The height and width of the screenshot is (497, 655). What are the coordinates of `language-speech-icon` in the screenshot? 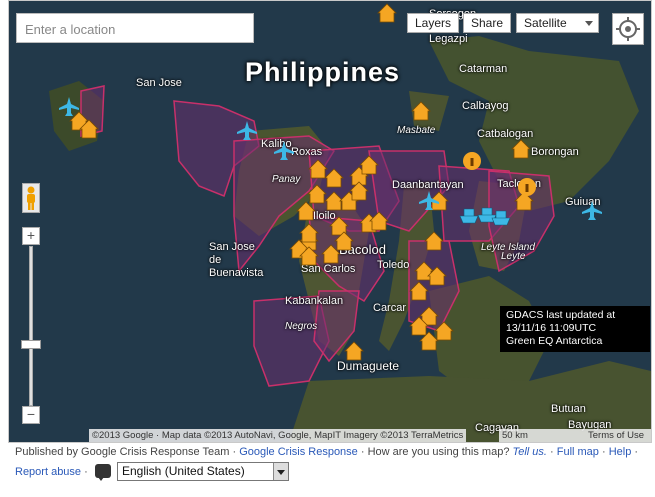 It's located at (103, 472).